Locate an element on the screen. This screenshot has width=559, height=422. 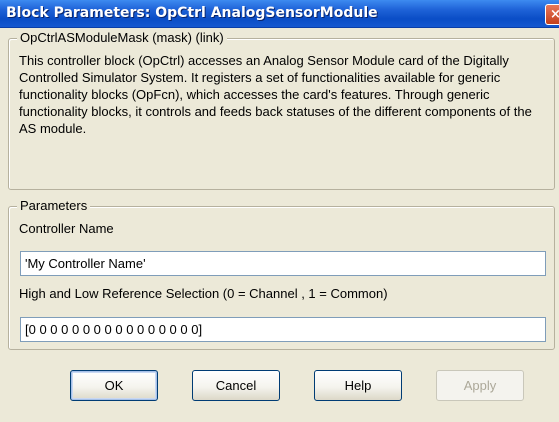
close-icon: × is located at coordinates (554, 14).